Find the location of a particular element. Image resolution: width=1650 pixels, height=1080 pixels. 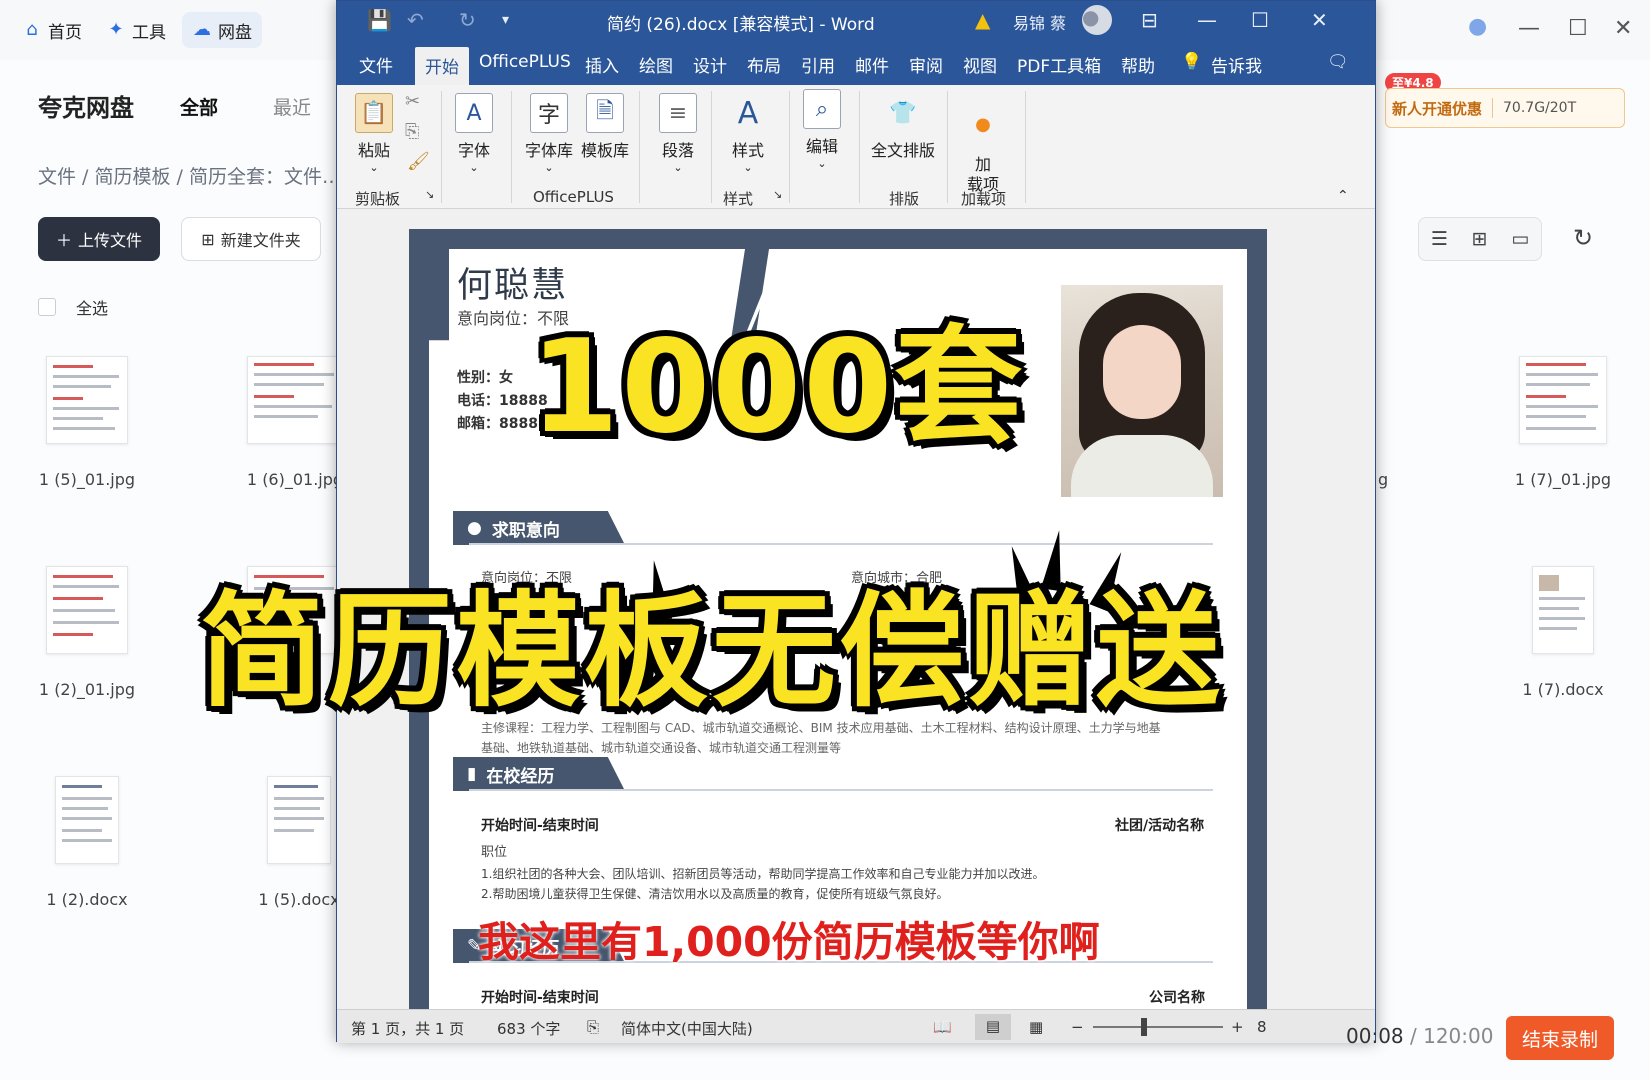

preview-view-icon: ▭ is located at coordinates (1520, 239).